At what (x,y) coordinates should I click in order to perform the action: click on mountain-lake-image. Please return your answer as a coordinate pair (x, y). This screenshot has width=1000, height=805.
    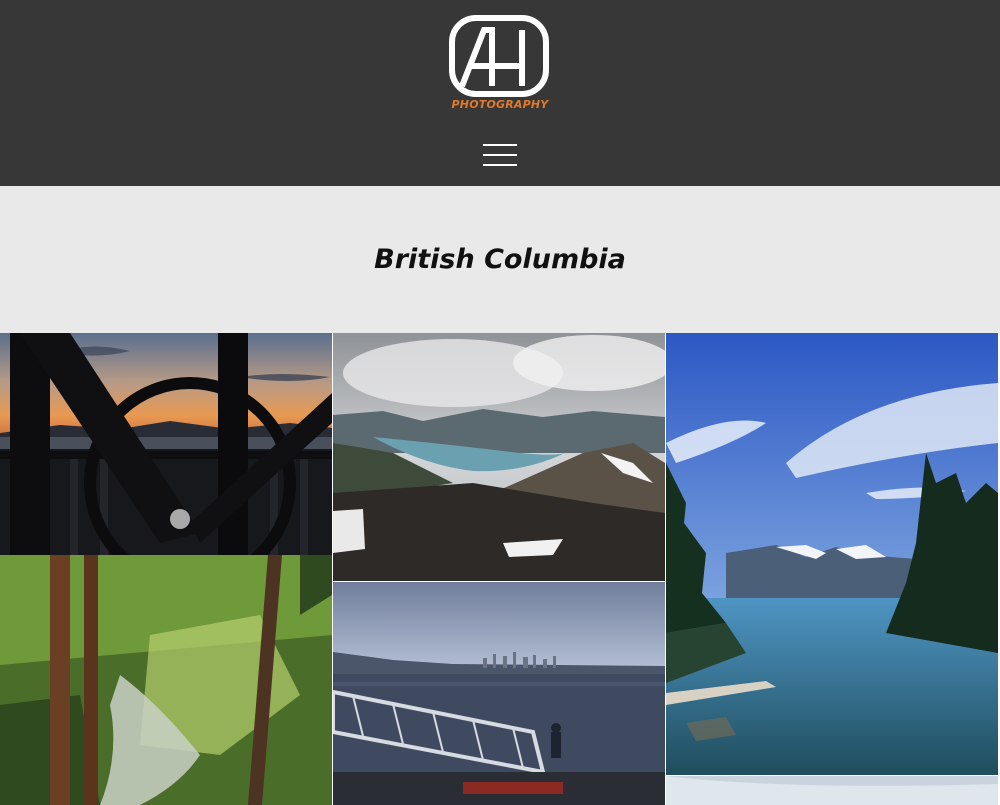
    Looking at the image, I should click on (499, 457).